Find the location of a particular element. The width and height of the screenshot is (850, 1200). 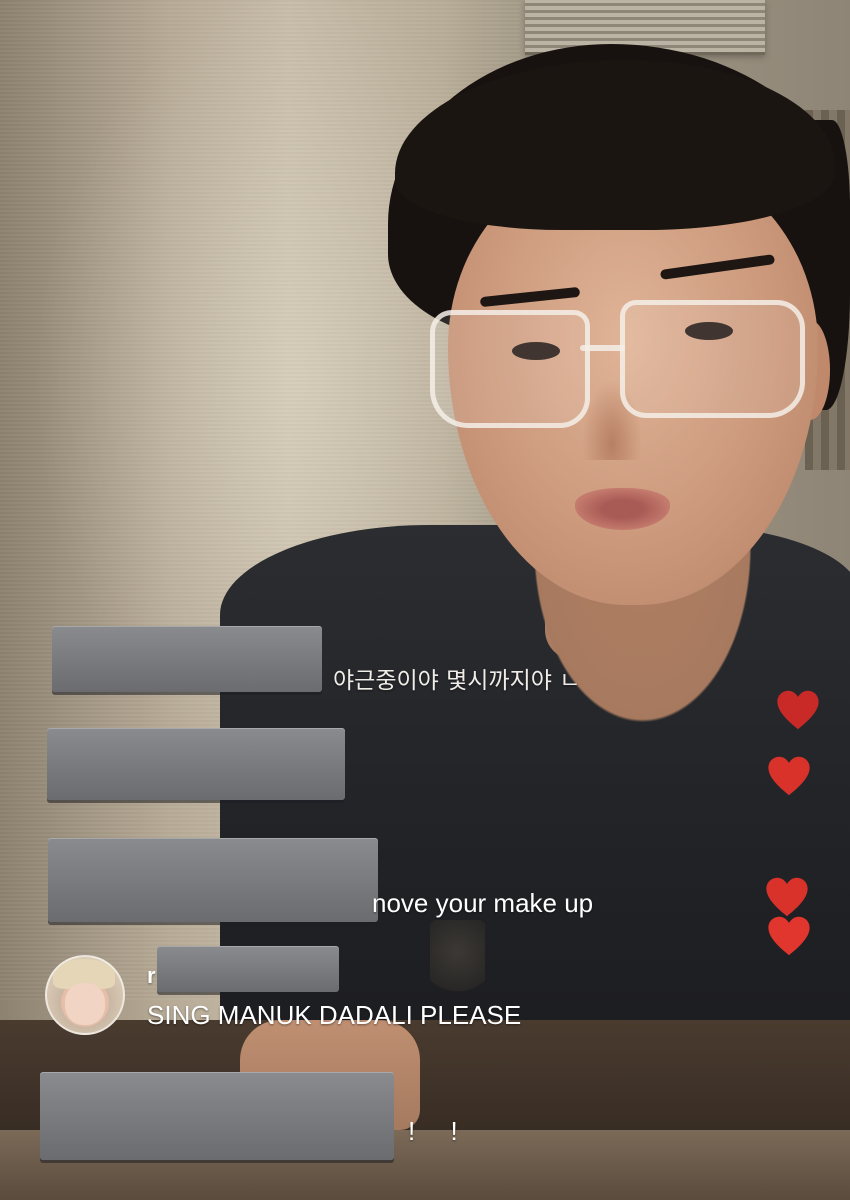

glasses-left-lens is located at coordinates (510, 369).